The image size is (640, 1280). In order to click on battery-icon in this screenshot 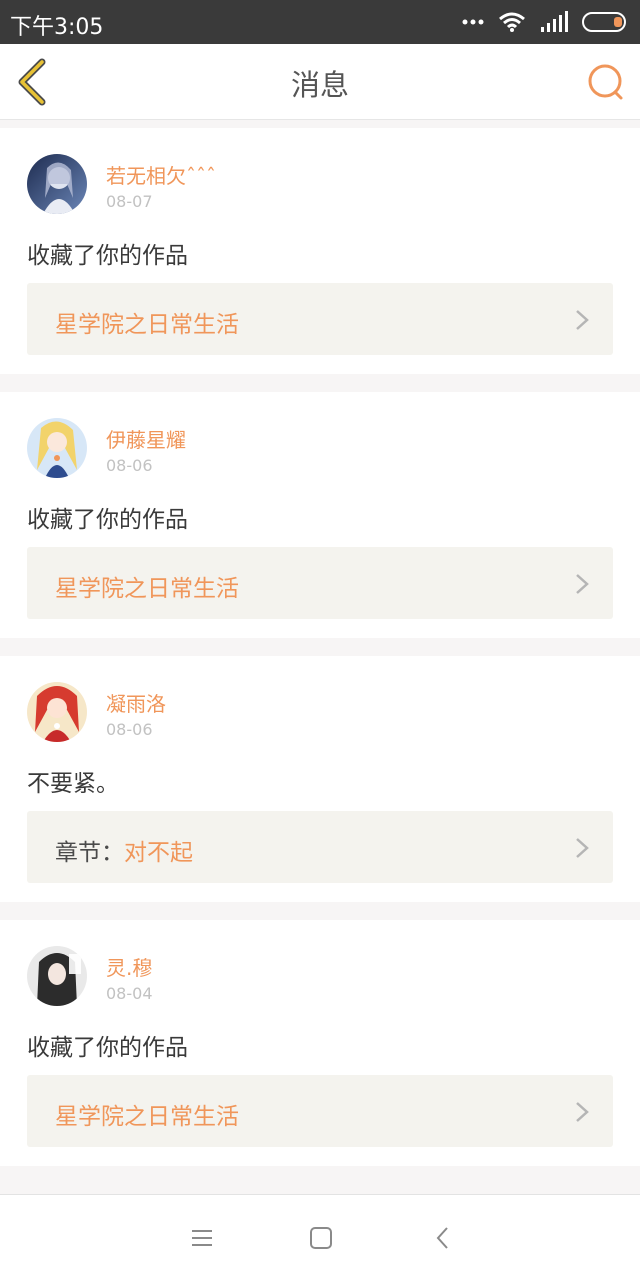, I will do `click(604, 22)`.